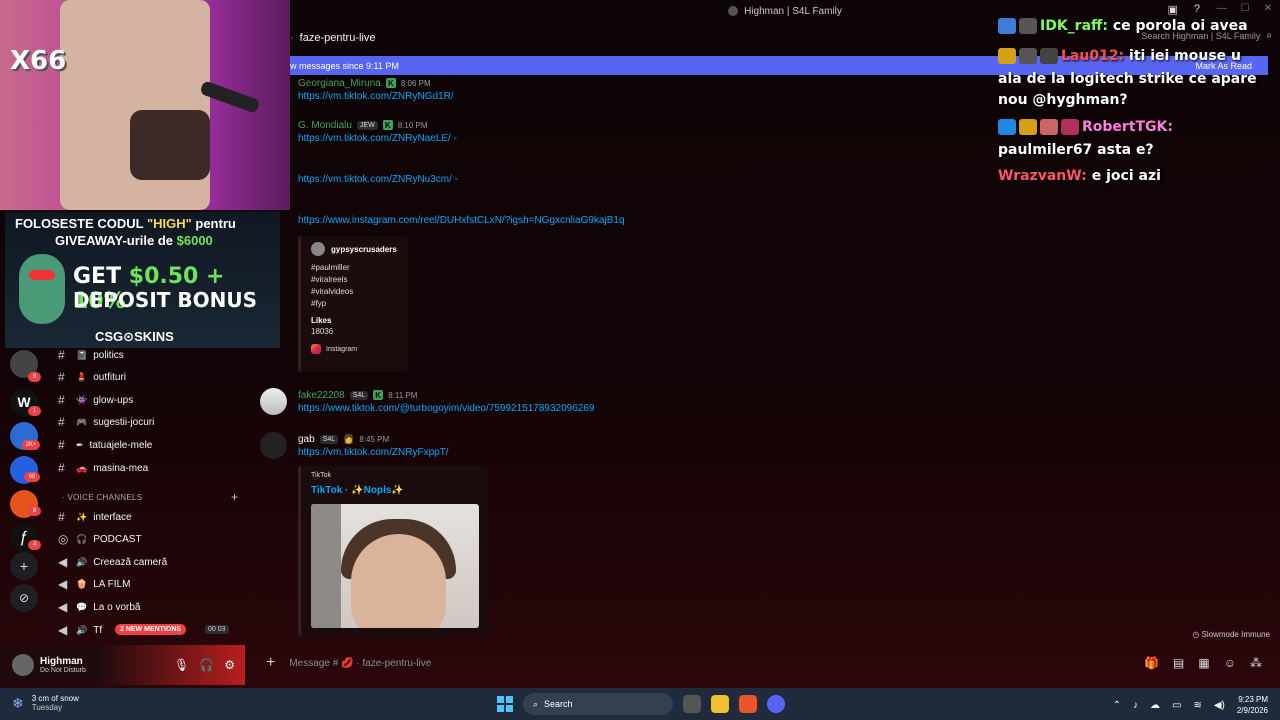 The height and width of the screenshot is (720, 1280). What do you see at coordinates (1123, 176) in the screenshot?
I see `chat-text: e joci azi` at bounding box center [1123, 176].